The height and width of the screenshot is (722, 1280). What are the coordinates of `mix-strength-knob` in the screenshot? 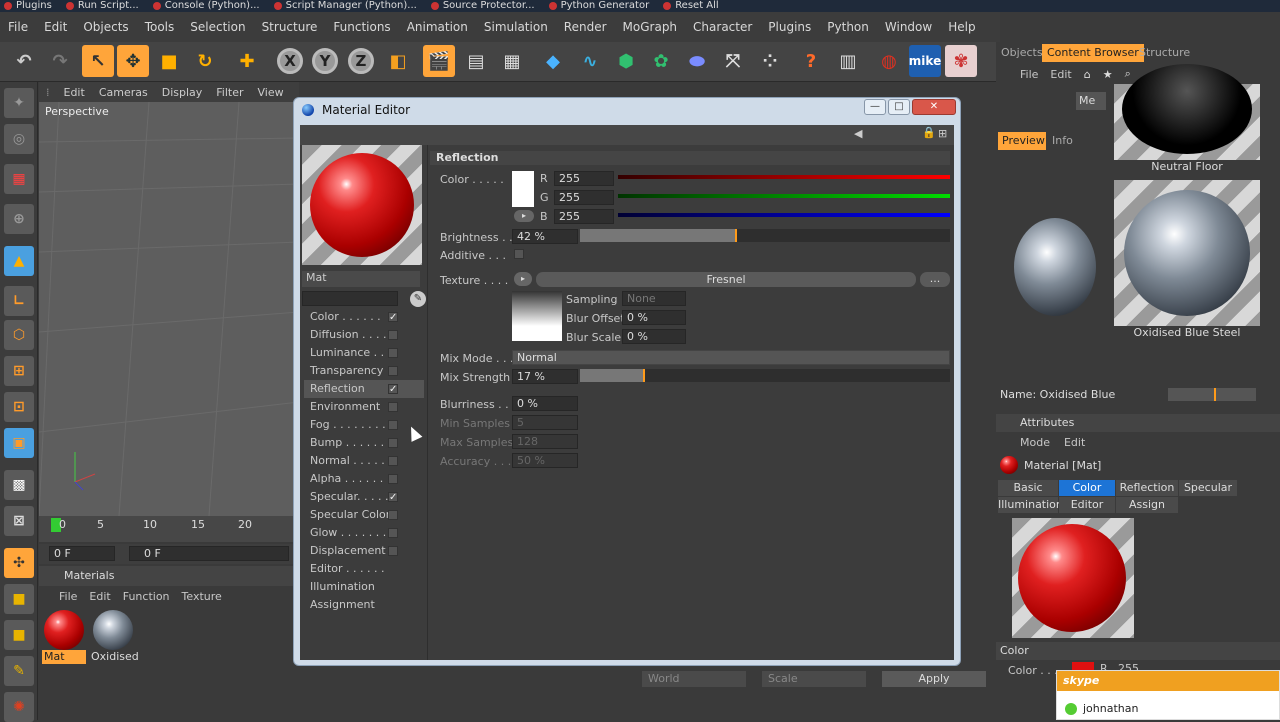 It's located at (644, 375).